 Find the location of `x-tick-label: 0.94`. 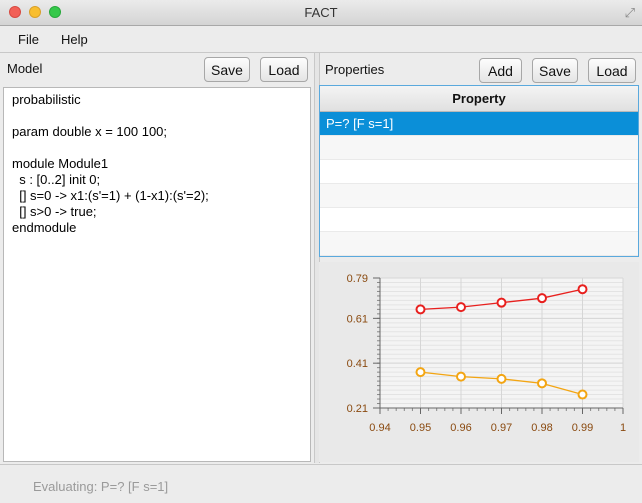

x-tick-label: 0.94 is located at coordinates (379, 428).